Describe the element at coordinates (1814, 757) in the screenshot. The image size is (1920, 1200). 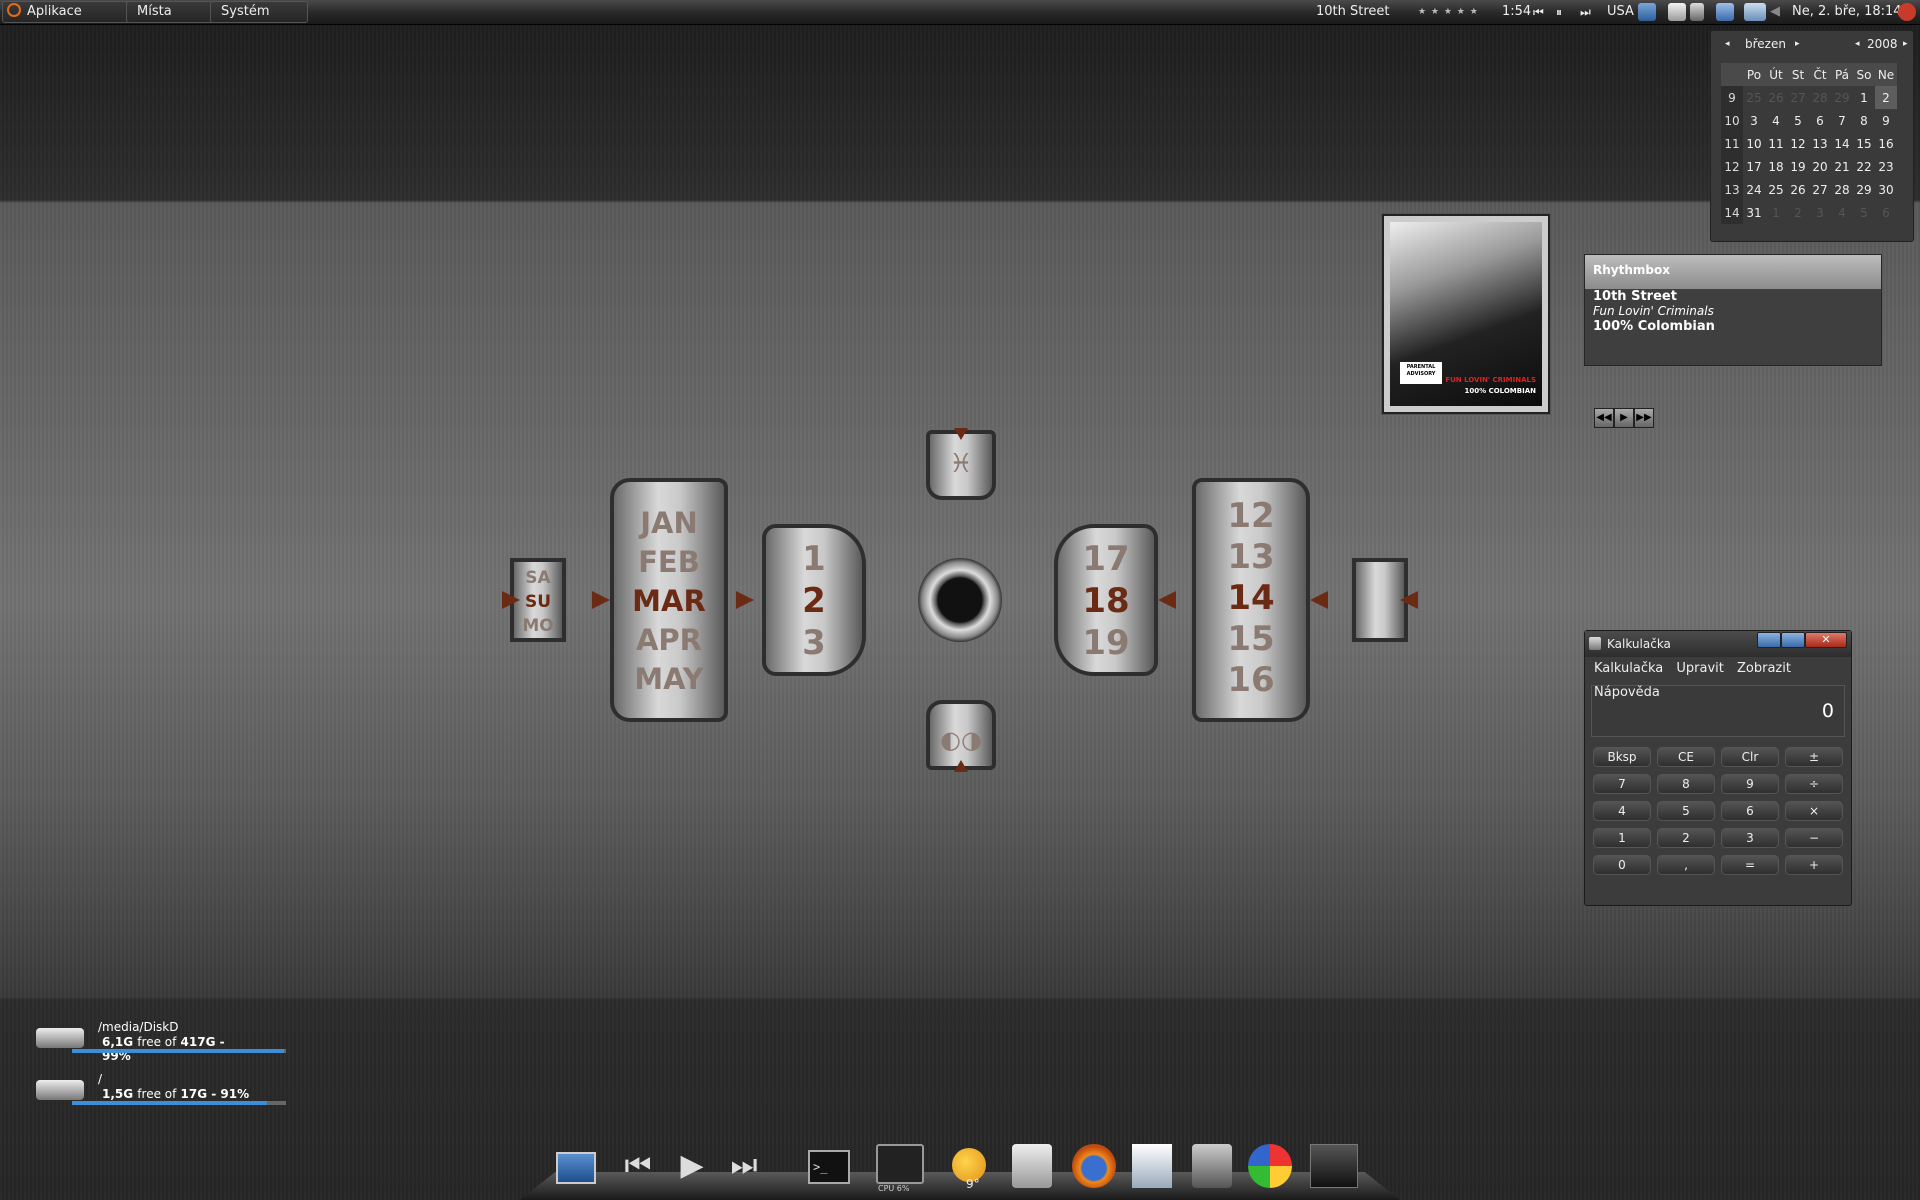
I see `sign-button: ±` at that location.